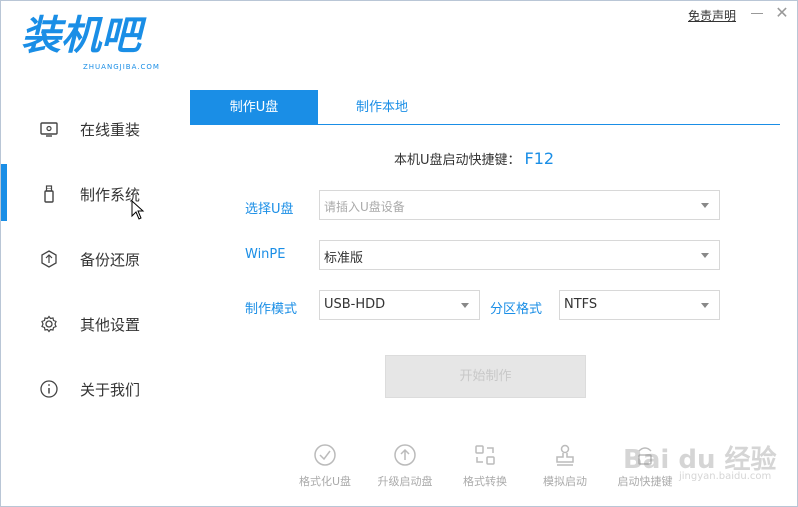 The height and width of the screenshot is (507, 798). Describe the element at coordinates (565, 481) in the screenshot. I see `tool-label: 模拟启动` at that location.